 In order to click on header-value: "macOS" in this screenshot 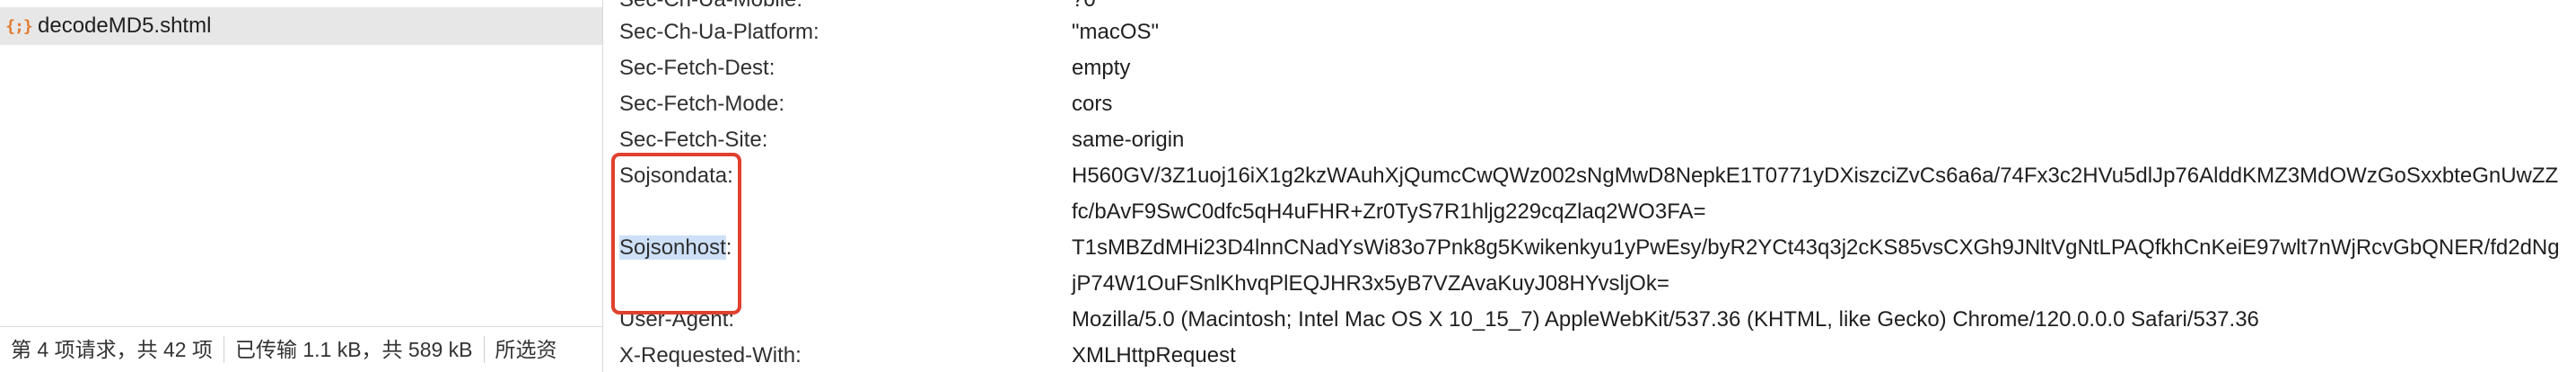, I will do `click(1116, 32)`.